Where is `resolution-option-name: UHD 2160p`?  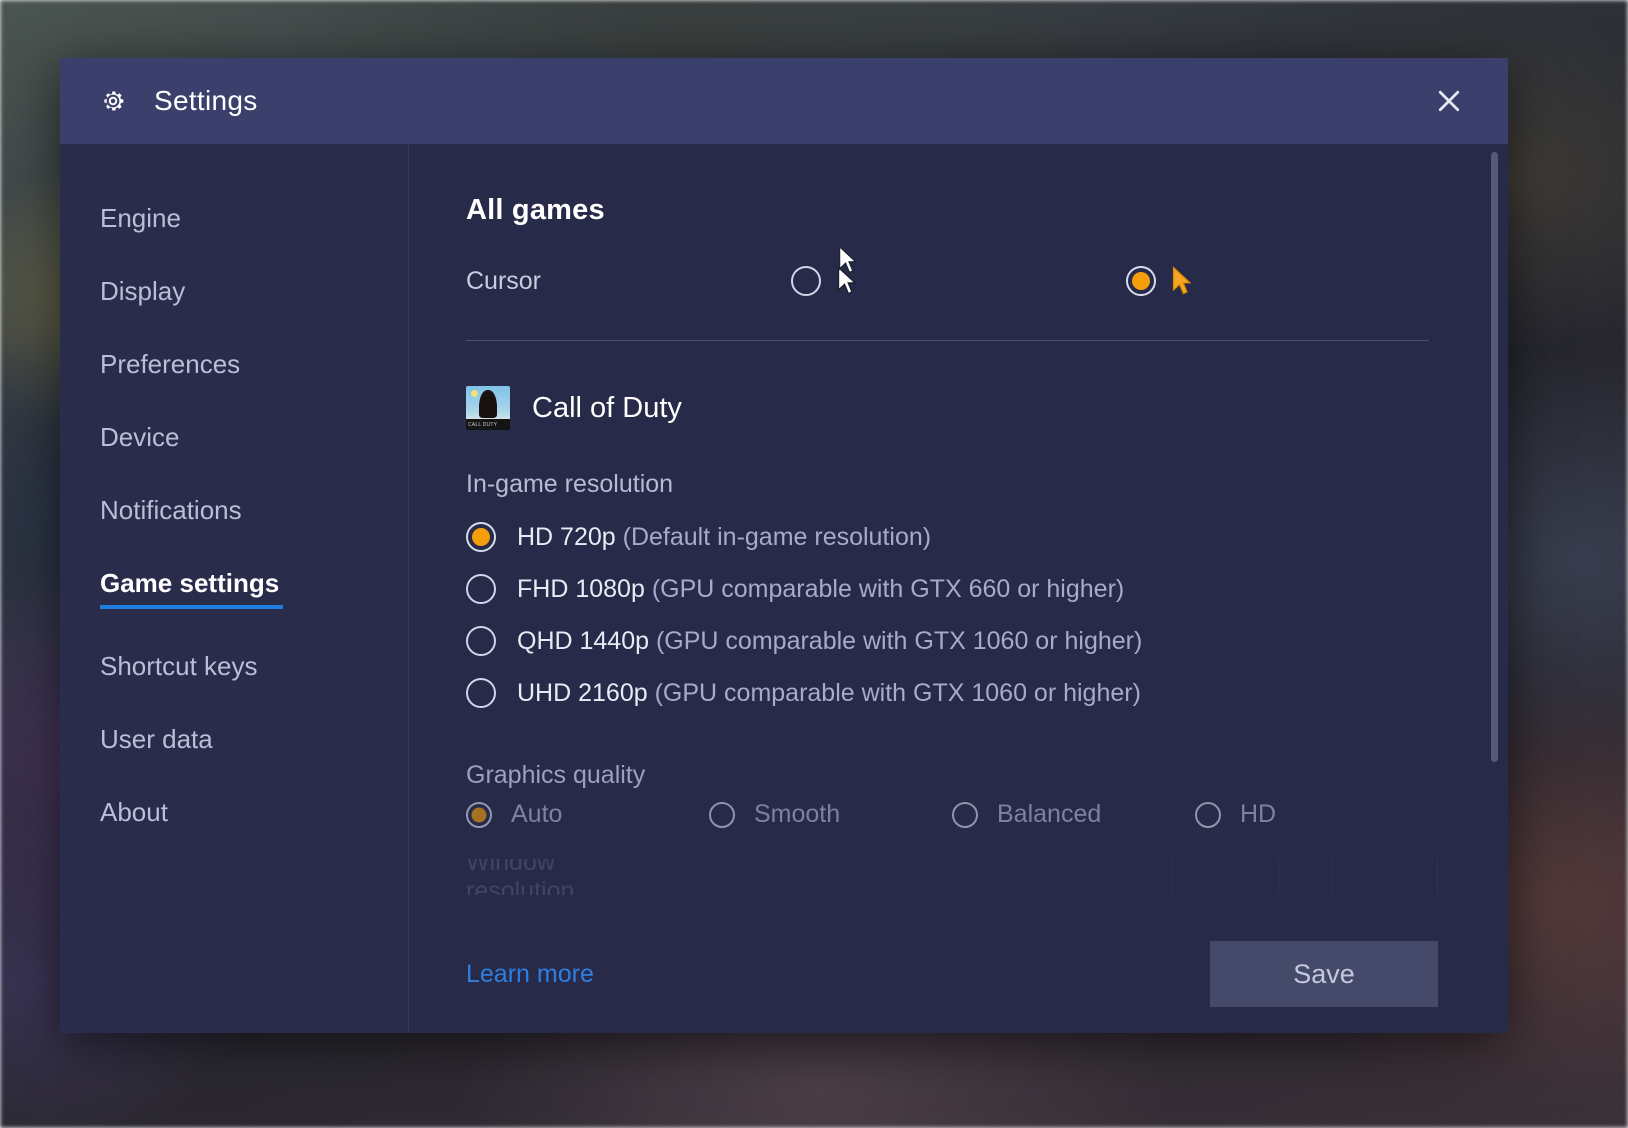
resolution-option-name: UHD 2160p is located at coordinates (582, 692).